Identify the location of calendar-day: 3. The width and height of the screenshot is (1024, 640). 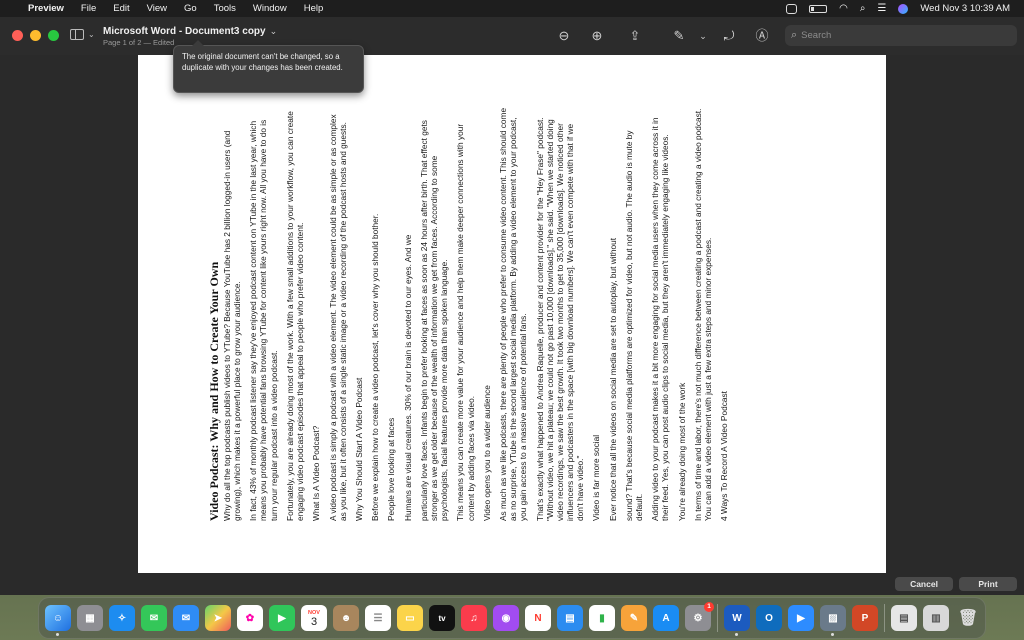
(314, 622).